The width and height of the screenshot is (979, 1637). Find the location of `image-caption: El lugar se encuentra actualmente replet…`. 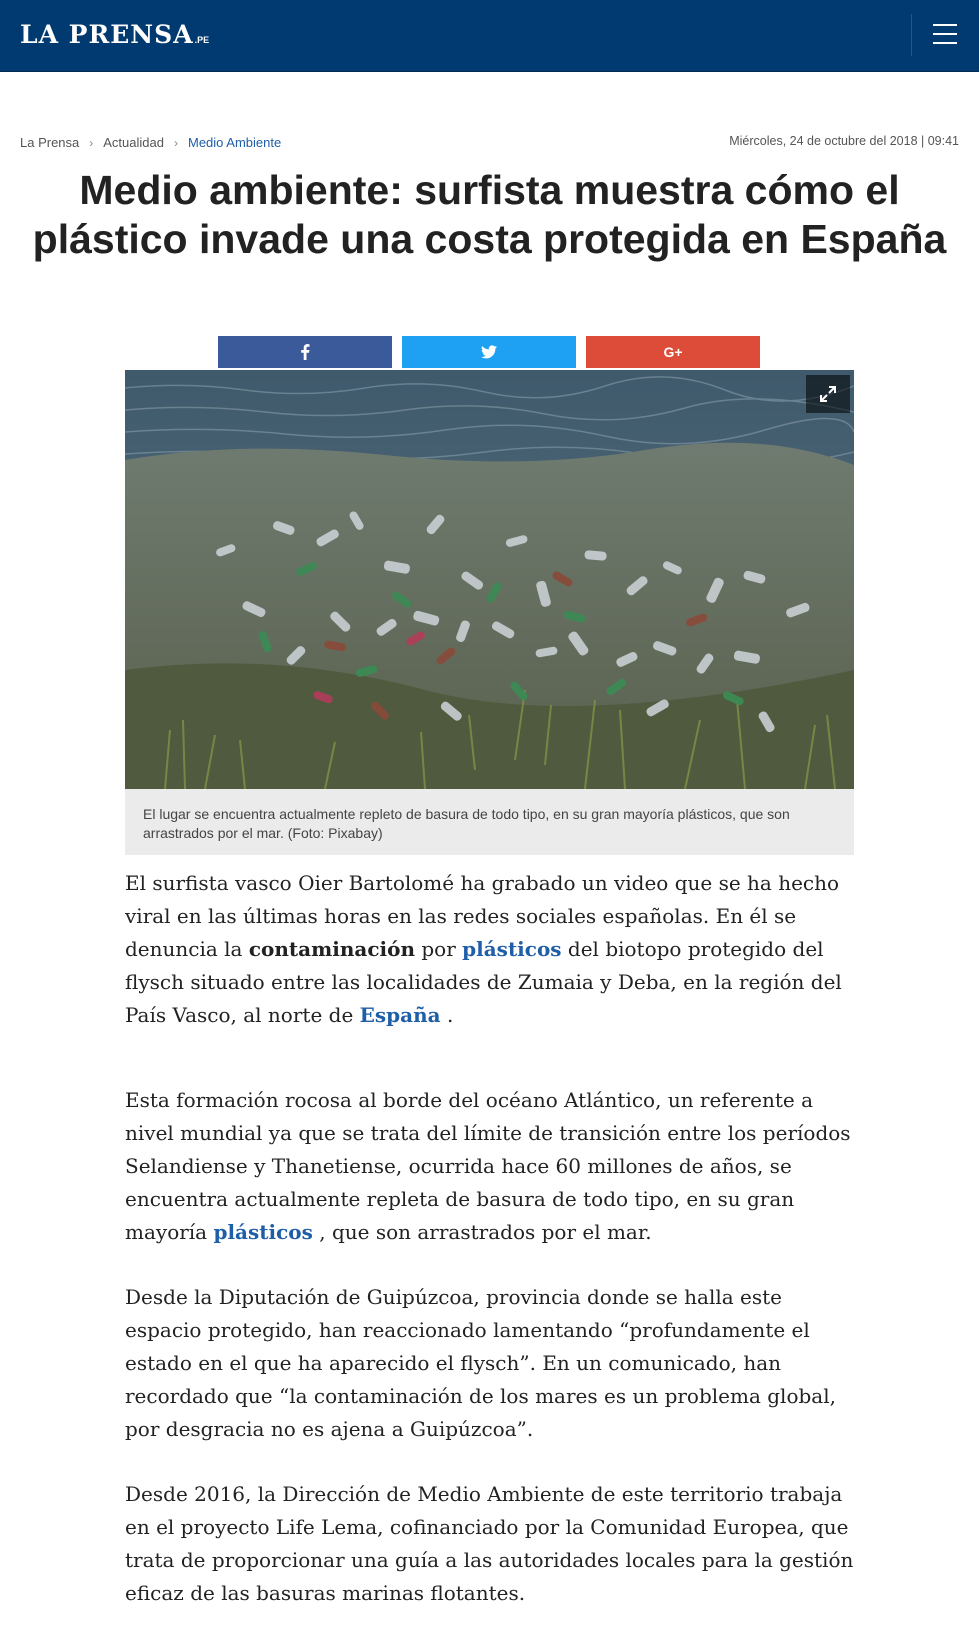

image-caption: El lugar se encuentra actualmente replet… is located at coordinates (489, 822).